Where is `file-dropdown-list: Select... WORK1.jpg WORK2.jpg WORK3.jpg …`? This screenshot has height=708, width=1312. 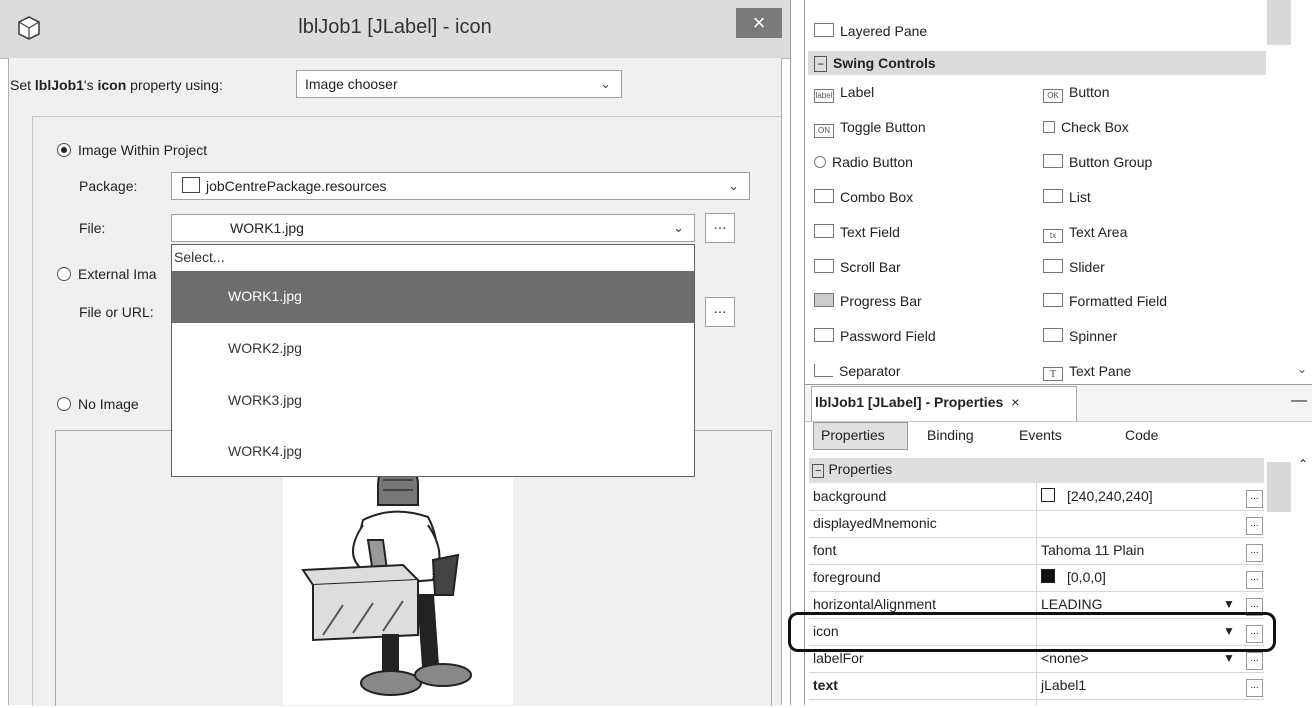
file-dropdown-list: Select... WORK1.jpg WORK2.jpg WORK3.jpg … is located at coordinates (433, 360).